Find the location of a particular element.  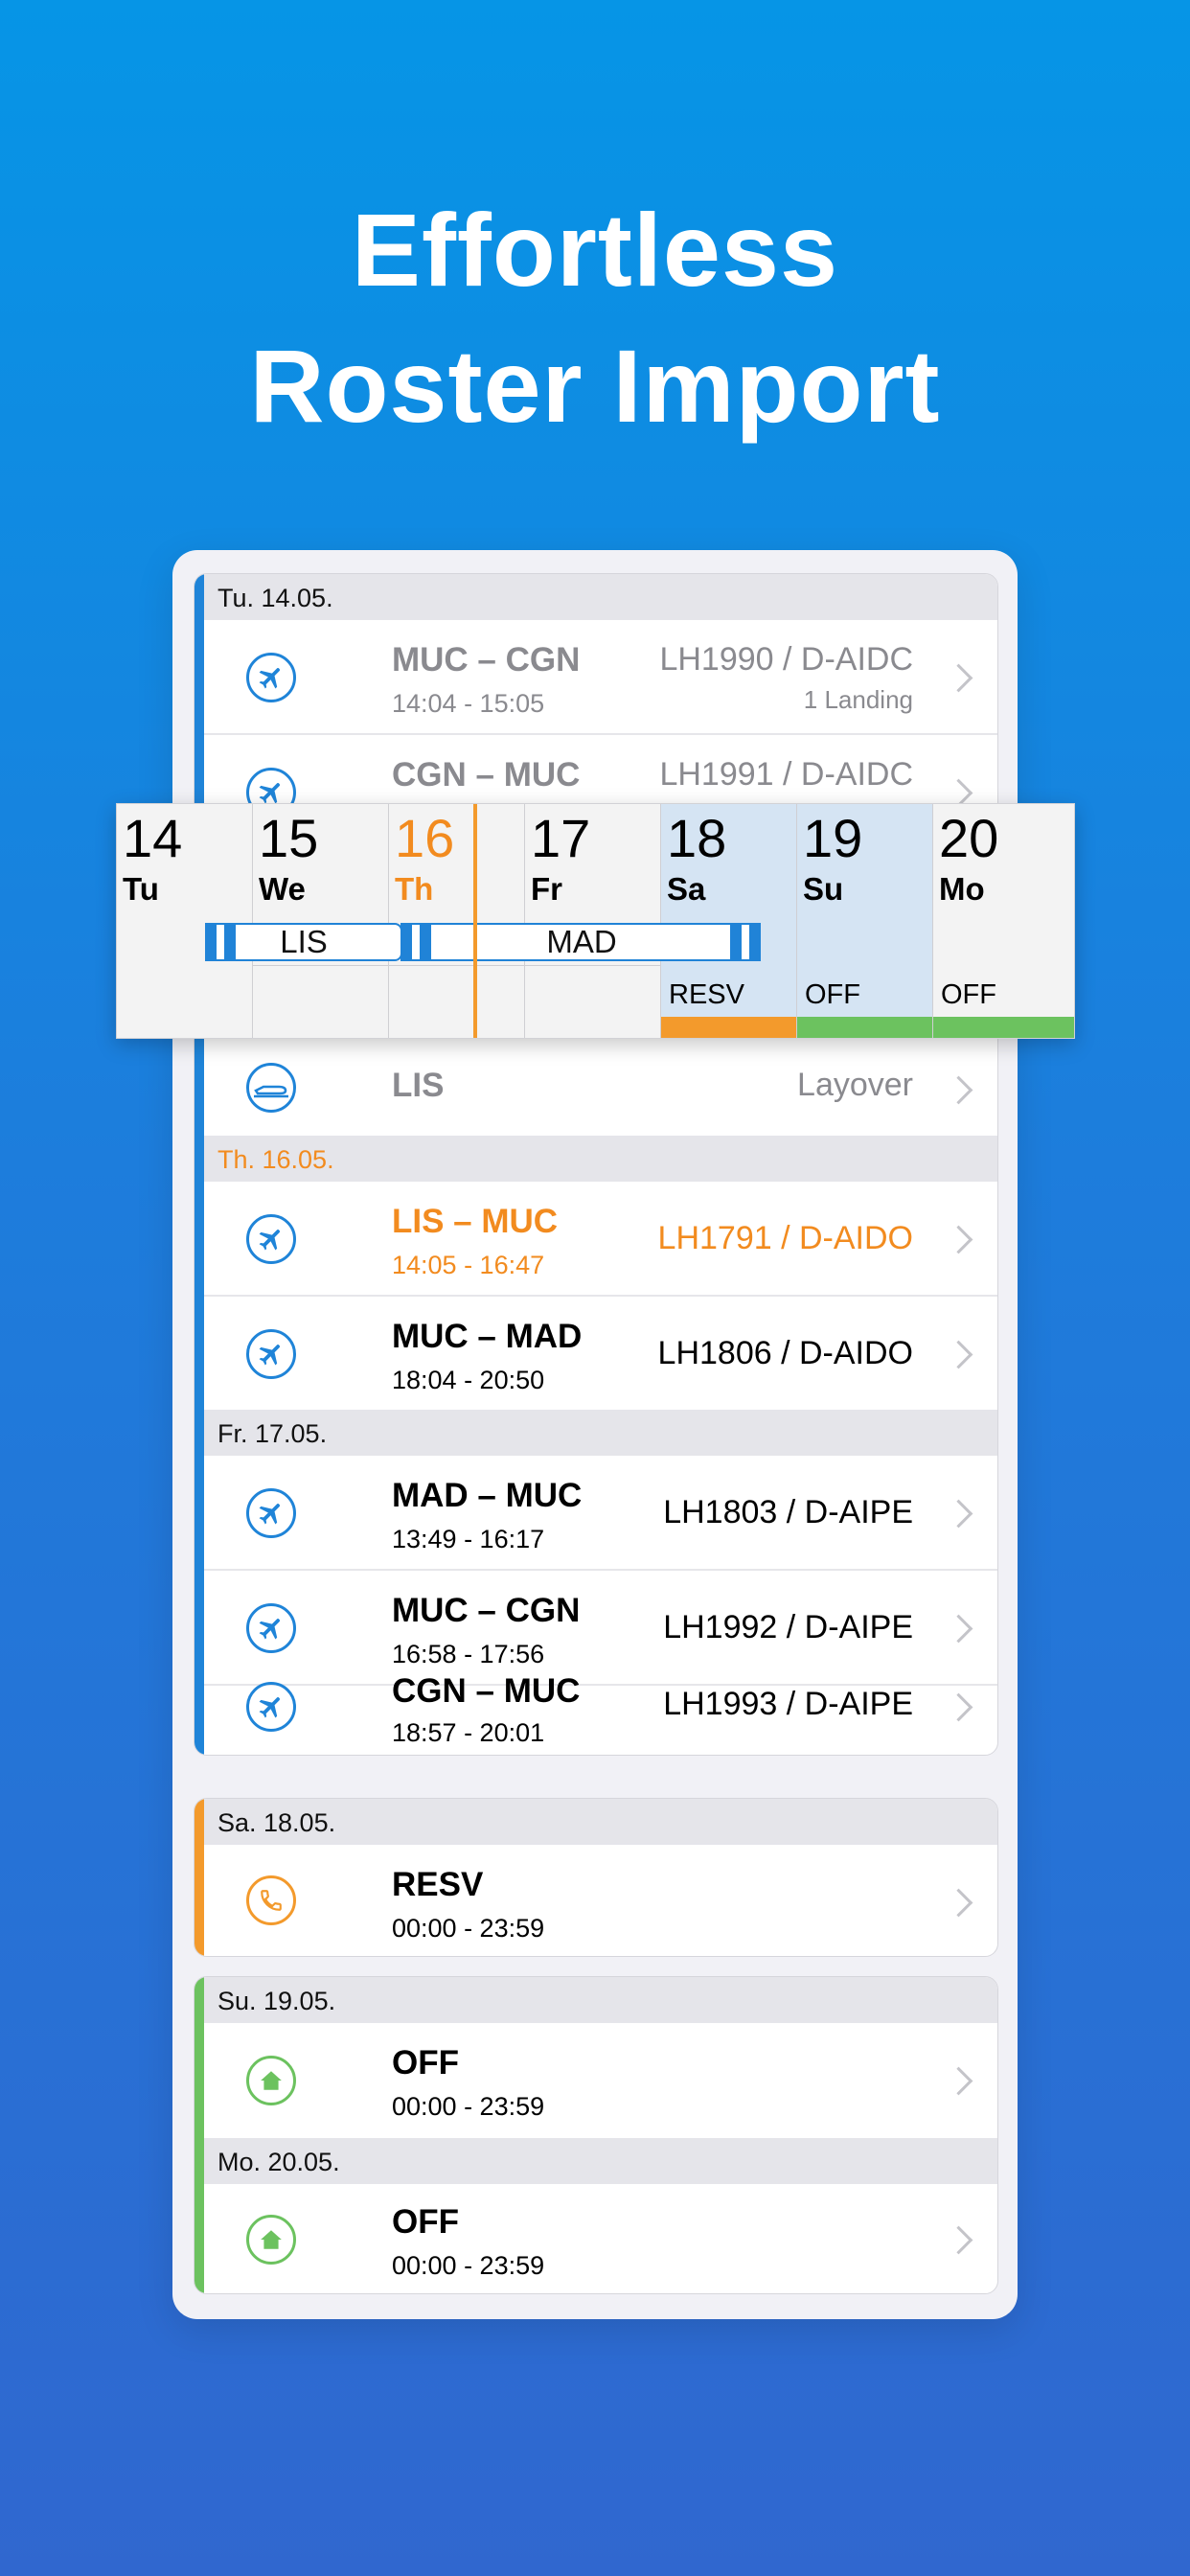

calendar-day: 19 Su OFF is located at coordinates (865, 921).